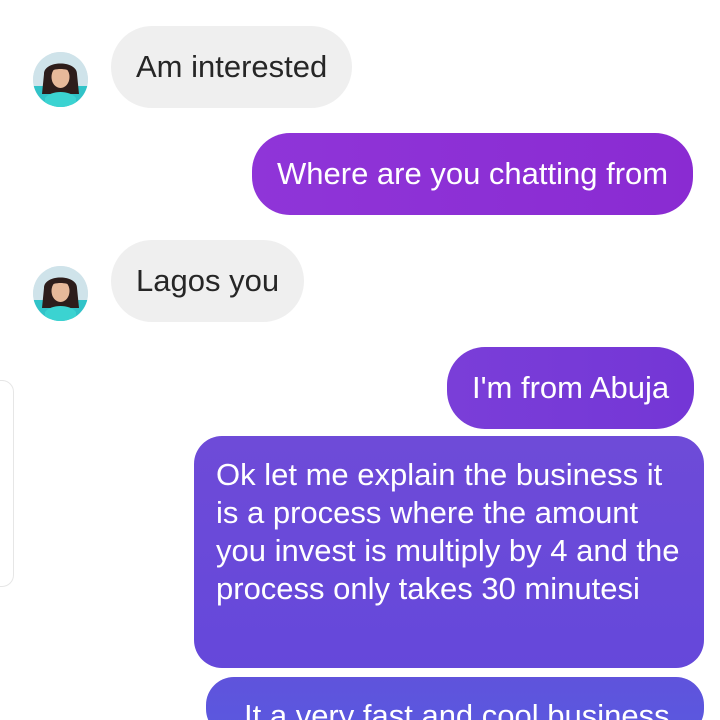 The width and height of the screenshot is (720, 720). I want to click on incoming-message: Lagos you, so click(208, 281).